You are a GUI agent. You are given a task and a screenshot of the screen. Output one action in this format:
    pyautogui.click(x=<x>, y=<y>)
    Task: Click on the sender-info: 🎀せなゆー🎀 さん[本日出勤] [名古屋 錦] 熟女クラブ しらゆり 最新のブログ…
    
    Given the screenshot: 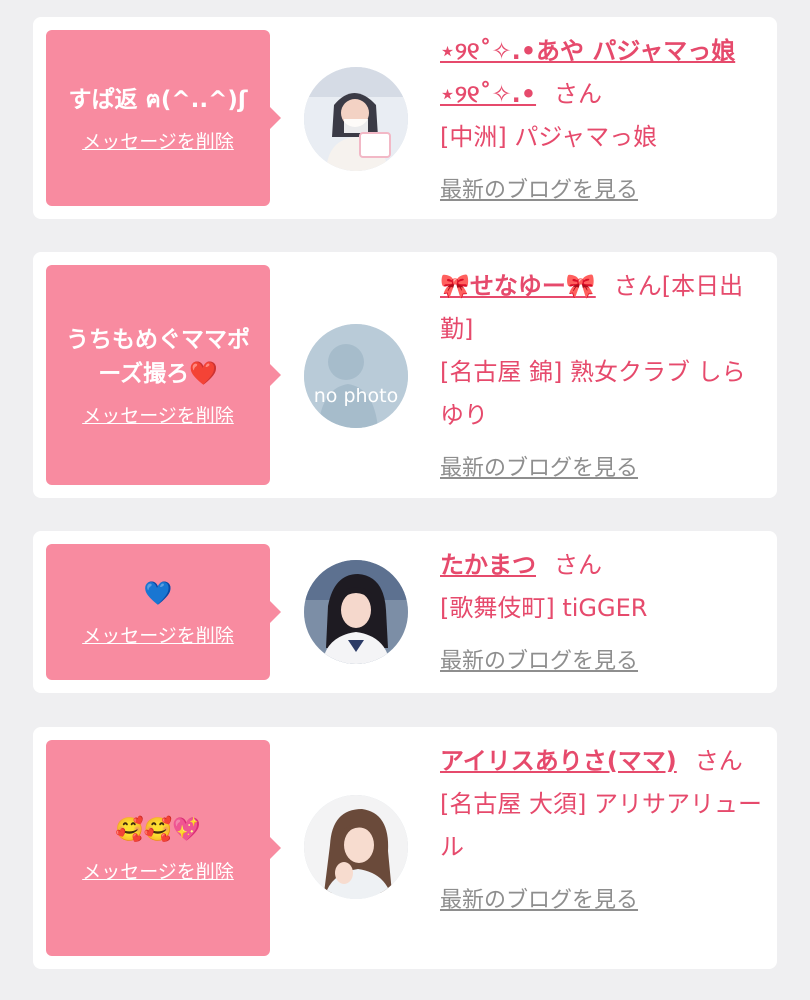 What is the action you would take?
    pyautogui.click(x=601, y=377)
    